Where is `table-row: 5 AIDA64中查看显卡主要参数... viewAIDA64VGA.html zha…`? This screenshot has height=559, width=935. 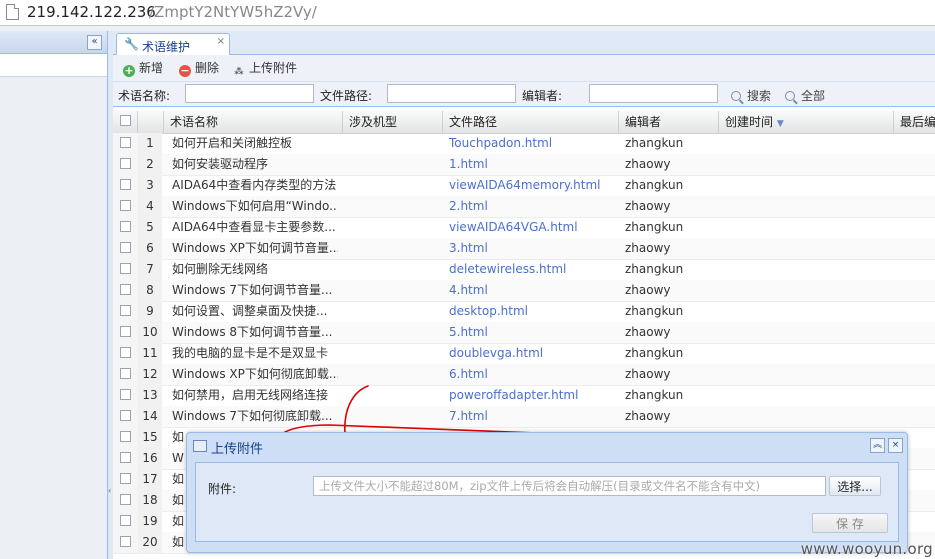
table-row: 5 AIDA64中查看显卡主要参数... viewAIDA64VGA.html zha… is located at coordinates (524, 228).